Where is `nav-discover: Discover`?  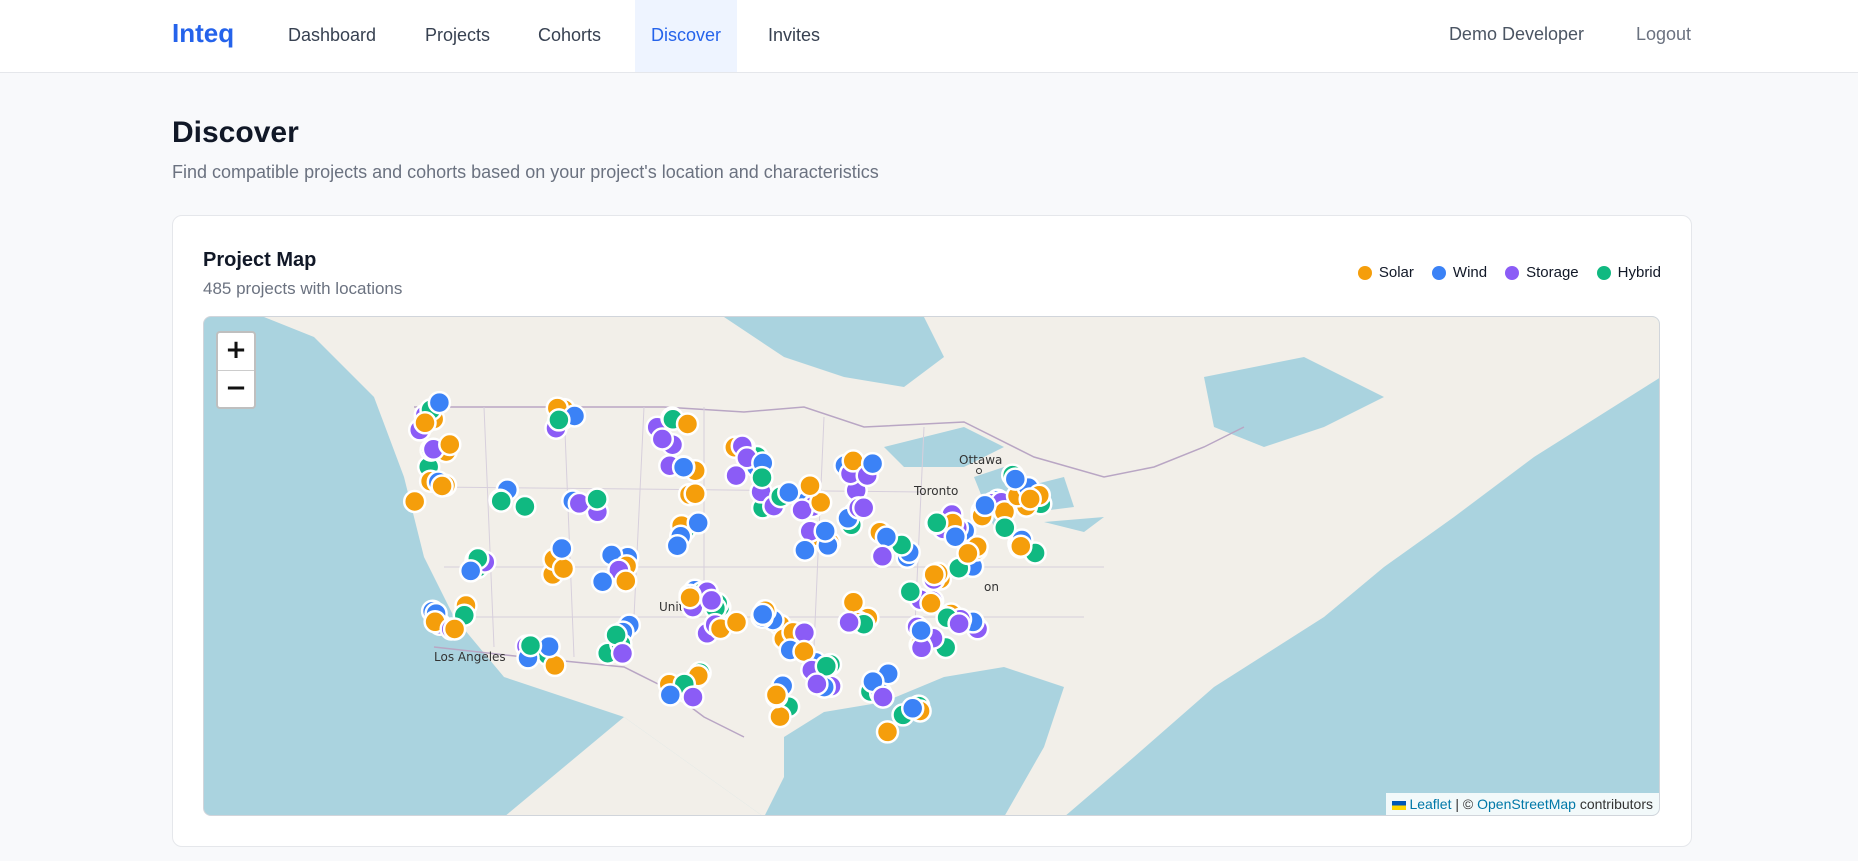 nav-discover: Discover is located at coordinates (686, 36).